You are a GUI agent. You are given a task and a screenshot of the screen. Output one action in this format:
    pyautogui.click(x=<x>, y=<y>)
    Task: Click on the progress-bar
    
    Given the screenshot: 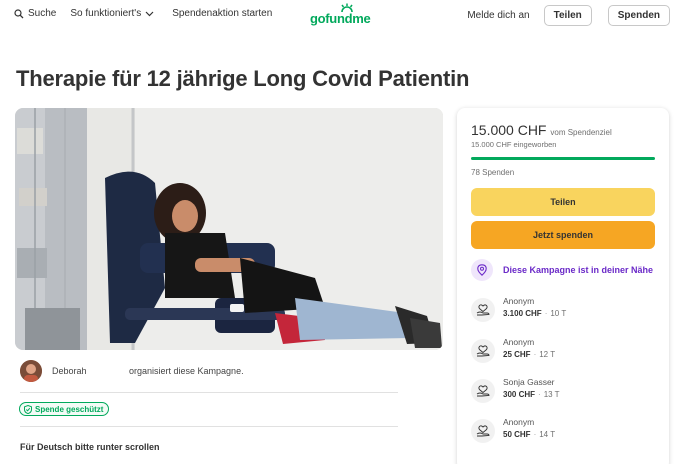 What is the action you would take?
    pyautogui.click(x=563, y=158)
    